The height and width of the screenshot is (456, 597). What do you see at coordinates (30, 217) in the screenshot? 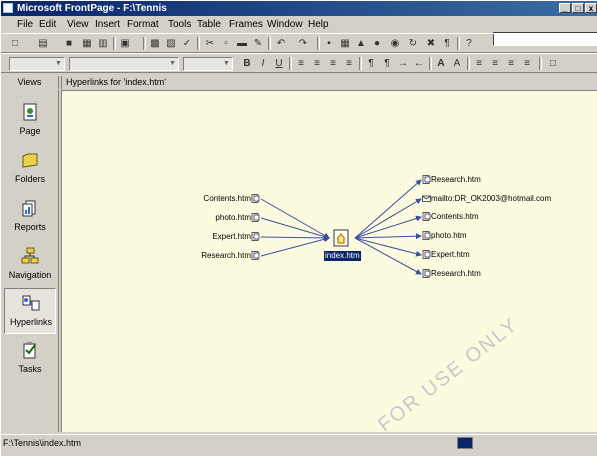
I see `view-reports-button: Reports` at bounding box center [30, 217].